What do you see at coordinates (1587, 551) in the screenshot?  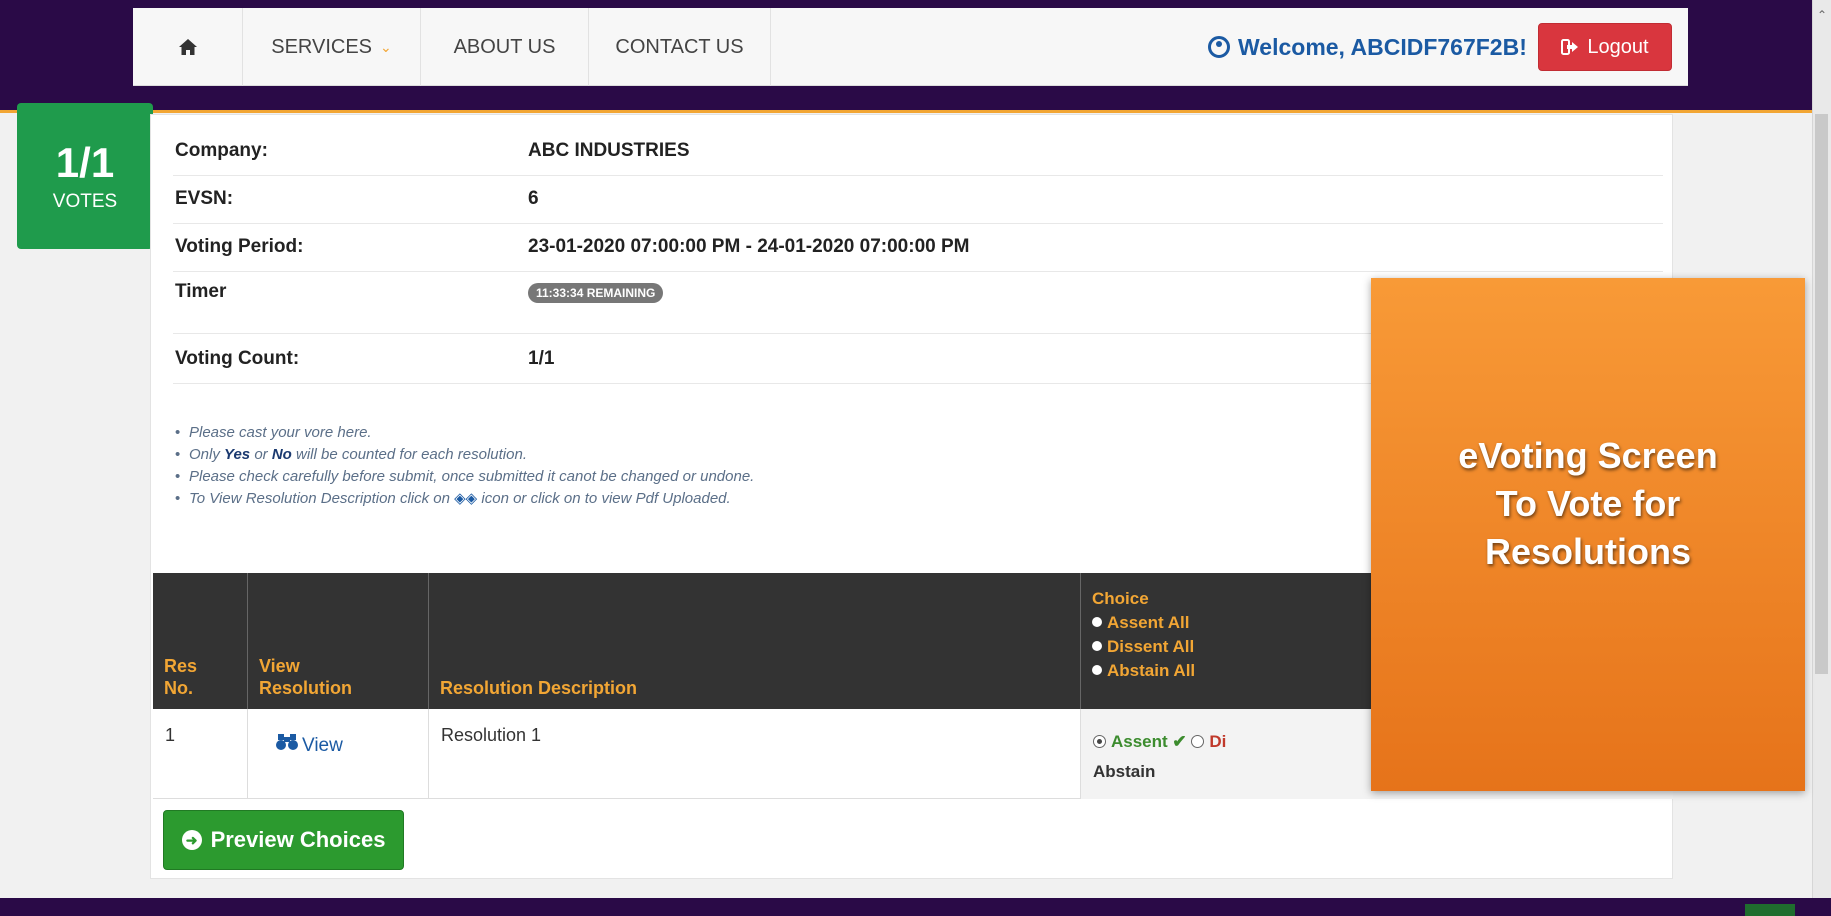 I see `callout-line: Resolutions` at bounding box center [1587, 551].